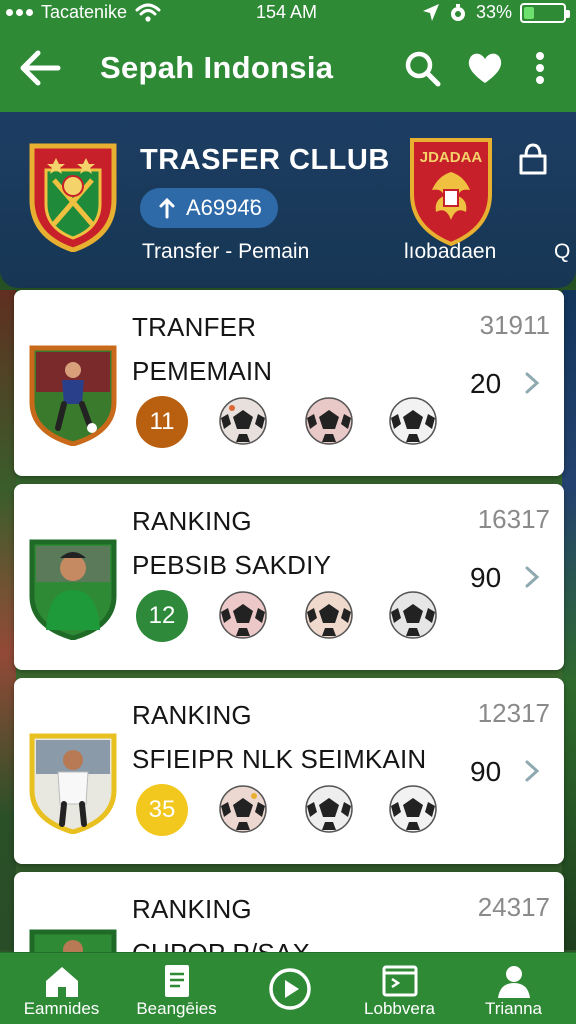 This screenshot has width=576, height=1024. I want to click on card-count: 16317, so click(513, 519).